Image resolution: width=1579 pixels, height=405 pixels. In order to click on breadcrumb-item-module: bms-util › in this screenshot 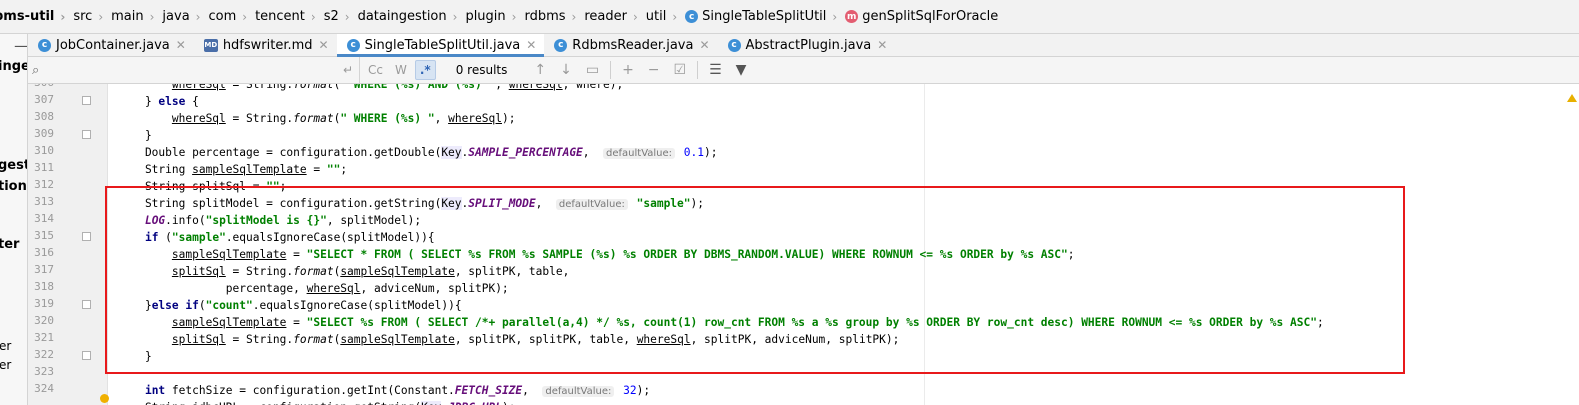, I will do `click(33, 16)`.